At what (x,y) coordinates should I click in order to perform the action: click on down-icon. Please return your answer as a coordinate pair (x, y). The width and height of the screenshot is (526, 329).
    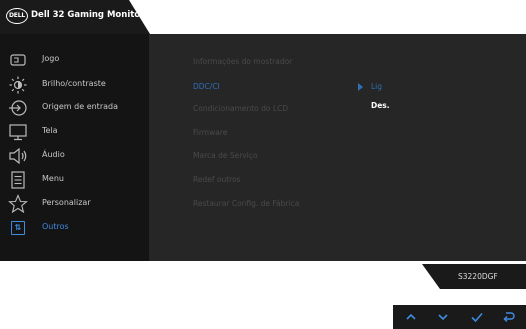
    Looking at the image, I should click on (443, 317).